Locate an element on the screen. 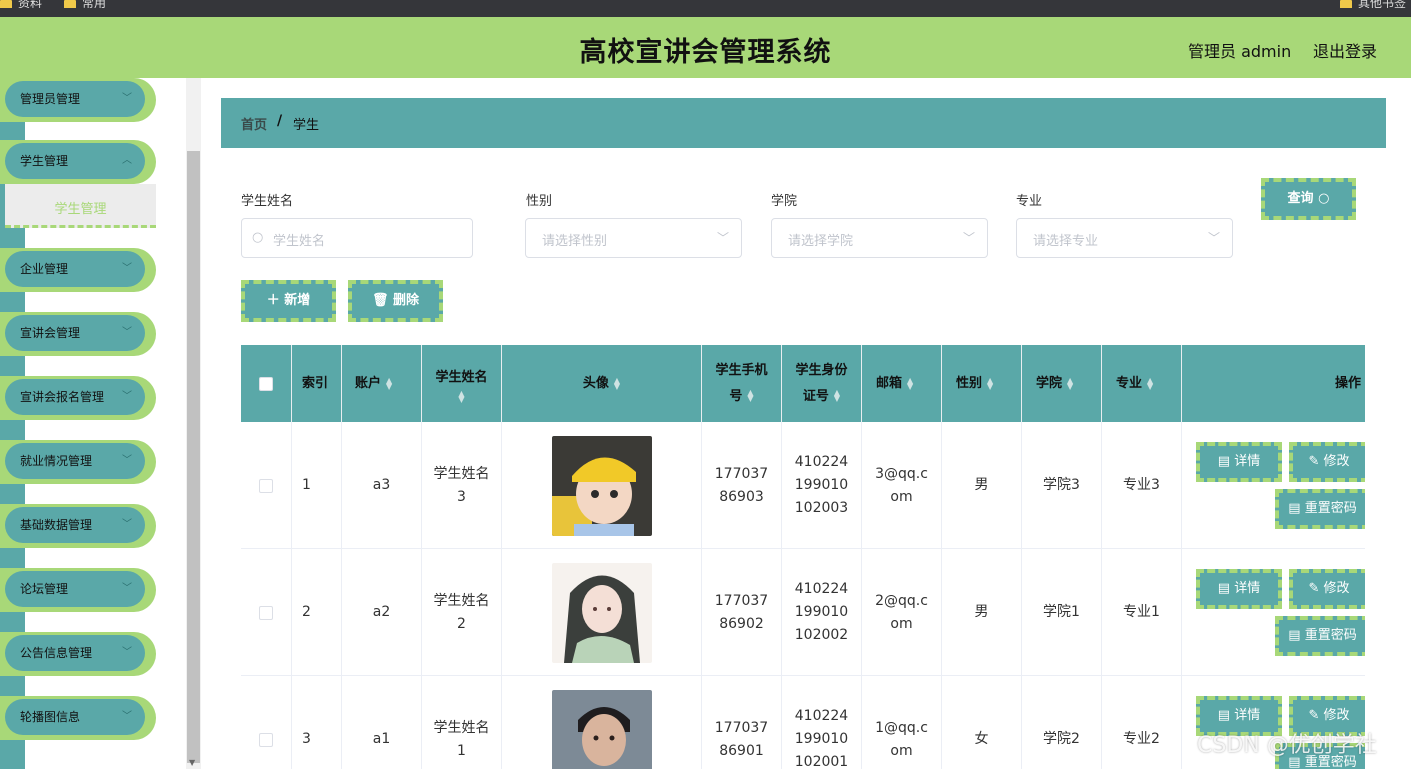 The height and width of the screenshot is (769, 1411). sidebar-scrollbar: ▼ is located at coordinates (193, 423).